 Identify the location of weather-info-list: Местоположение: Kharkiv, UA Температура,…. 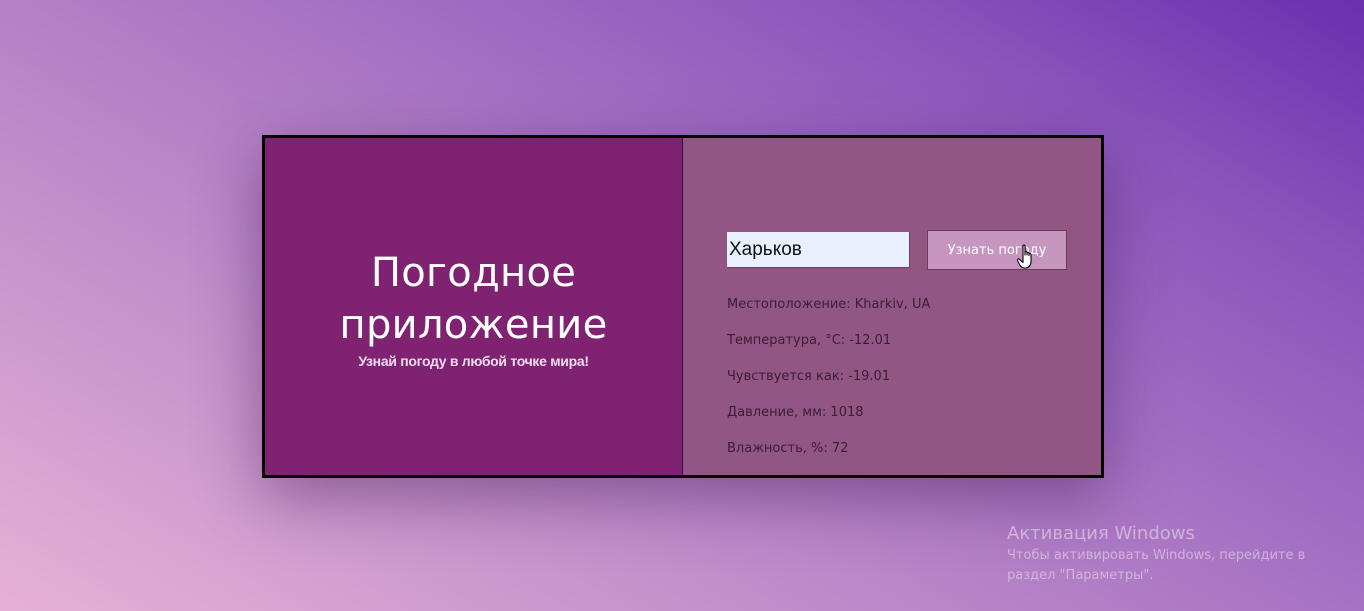
(828, 386).